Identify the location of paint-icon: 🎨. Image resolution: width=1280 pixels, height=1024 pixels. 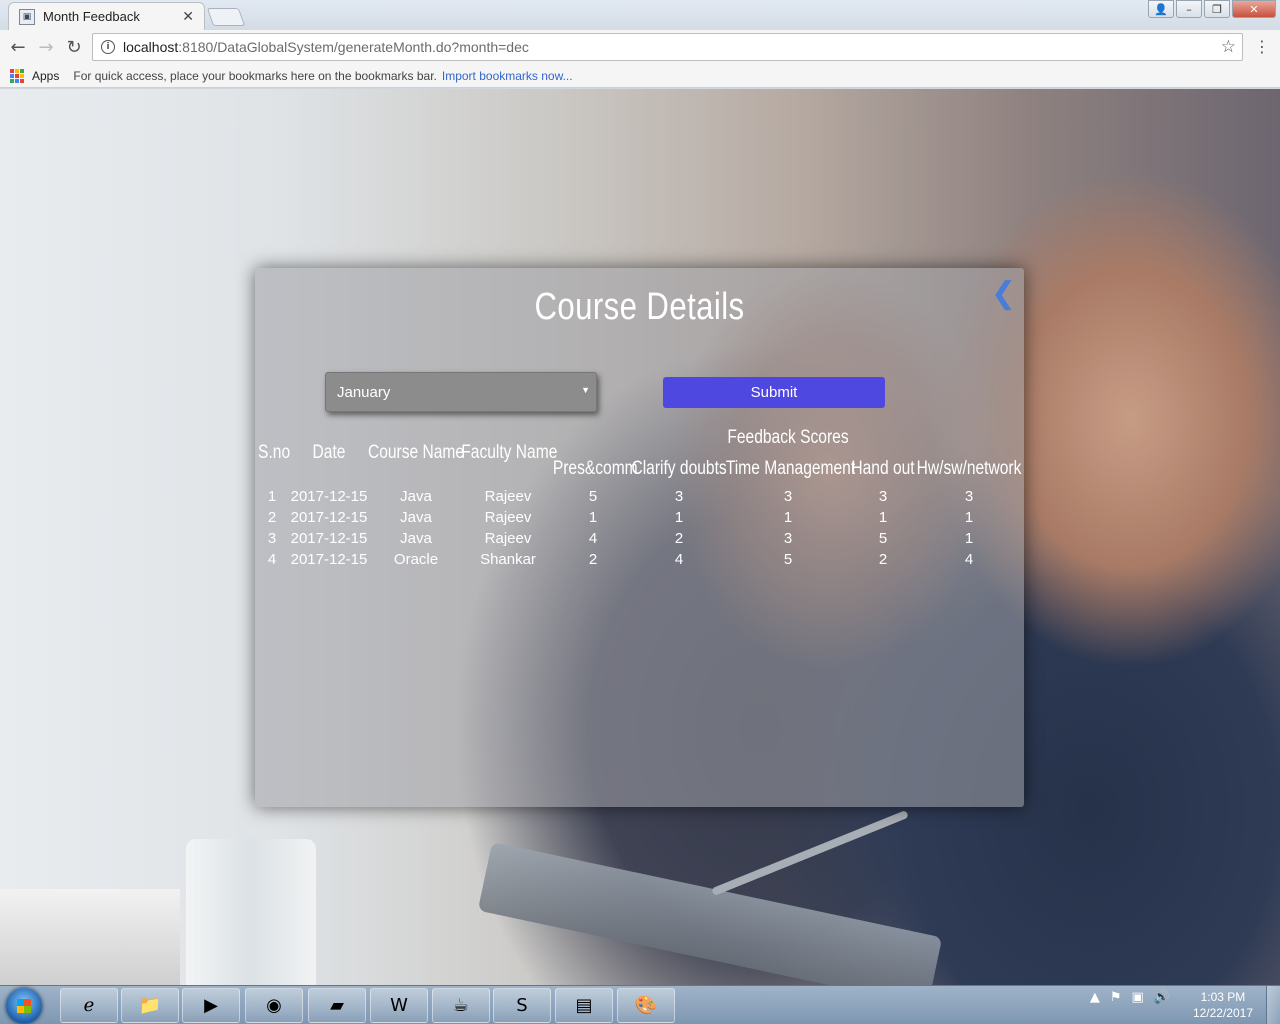
(646, 1005).